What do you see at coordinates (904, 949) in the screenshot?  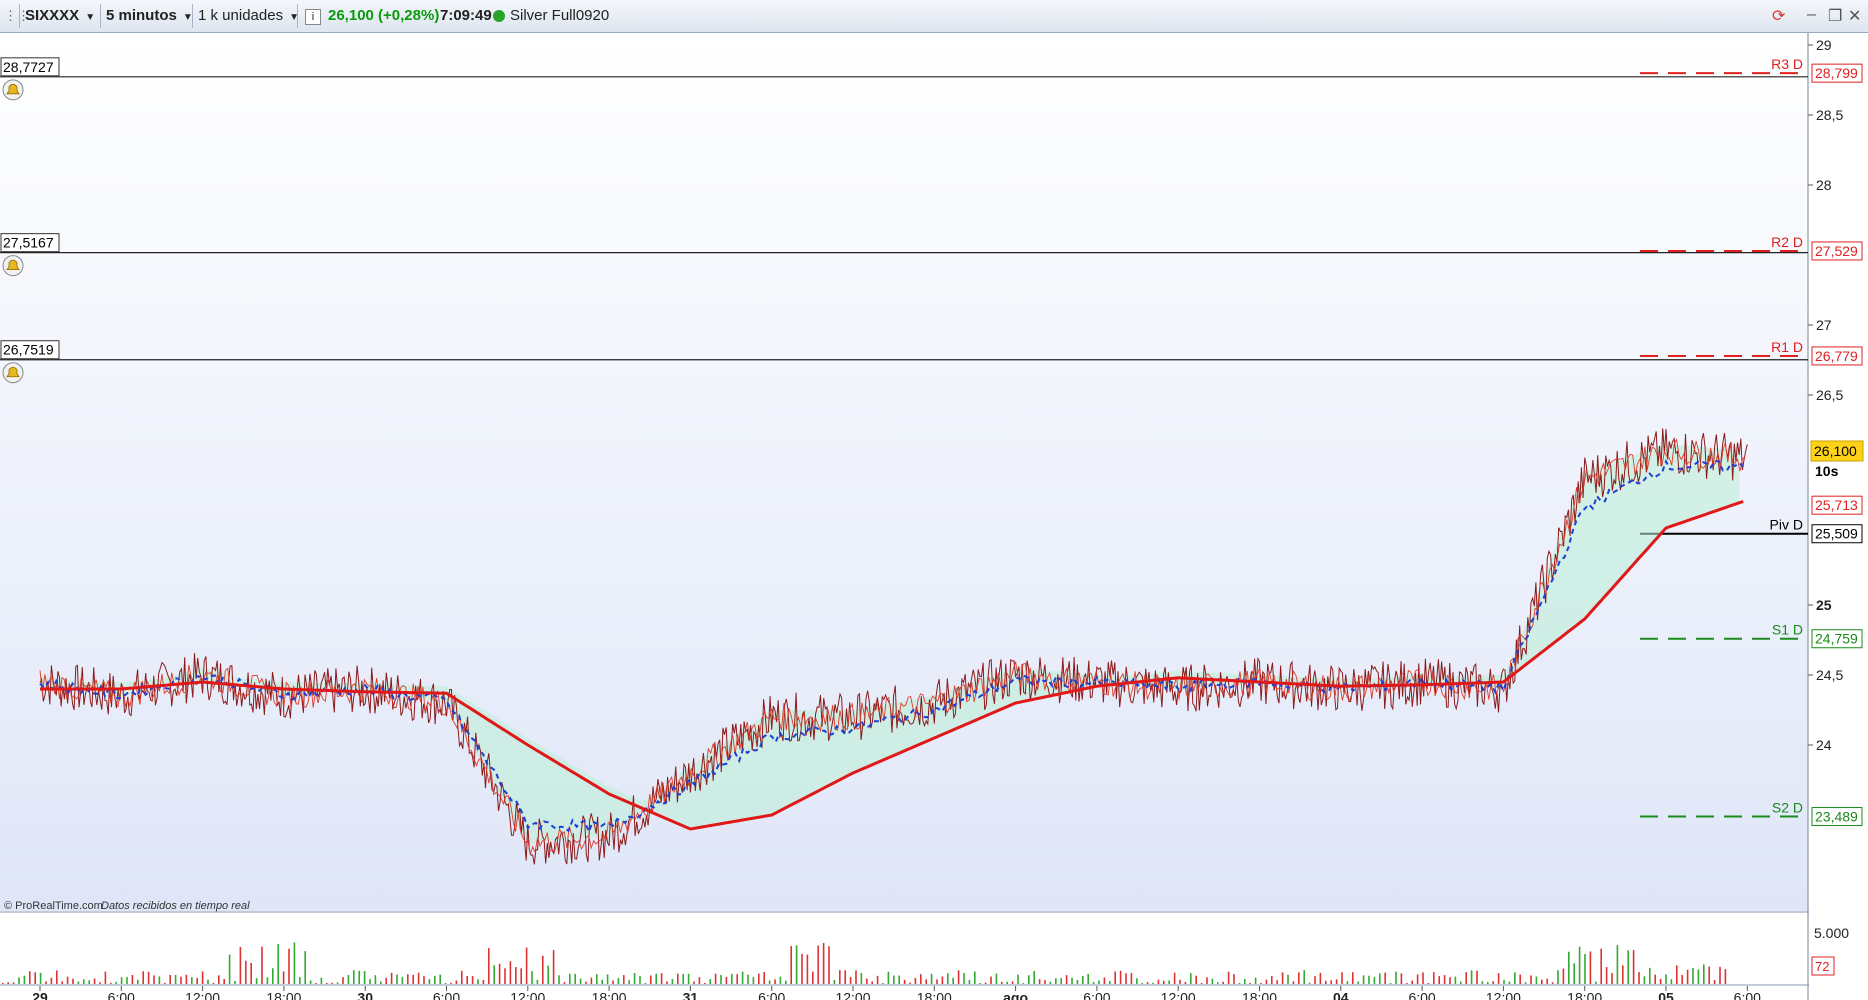 I see `volume-panel` at bounding box center [904, 949].